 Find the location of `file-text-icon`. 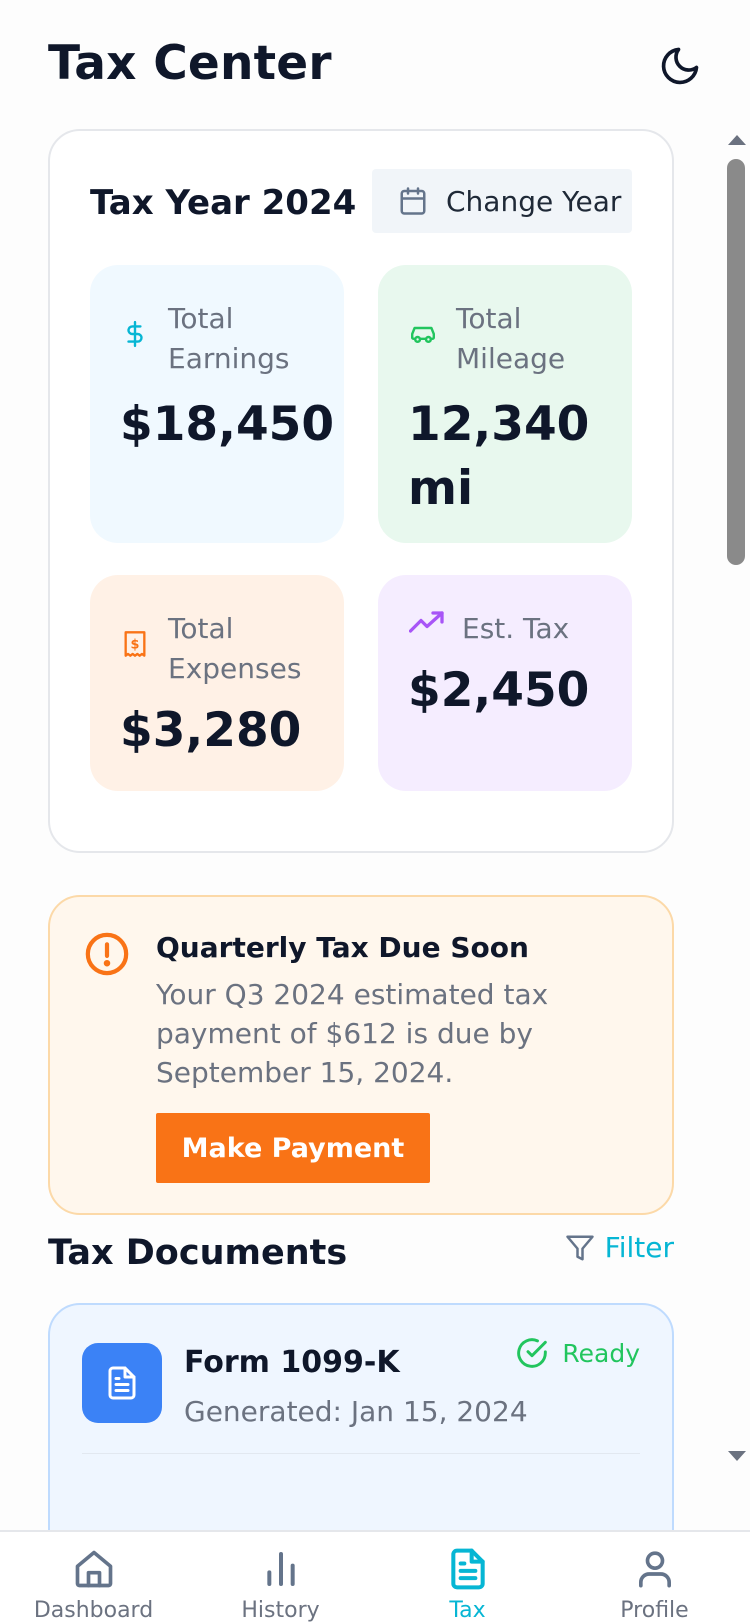

file-text-icon is located at coordinates (122, 1383).